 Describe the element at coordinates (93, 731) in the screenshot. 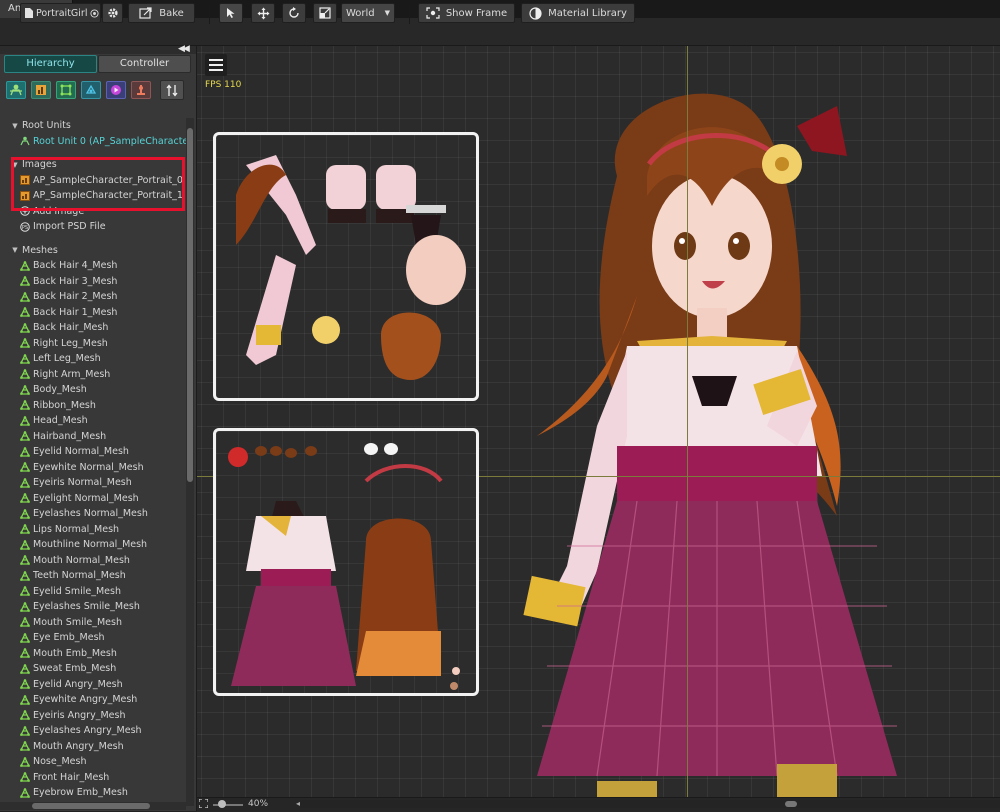

I see `tree-item-mesh: Eyelashes Angry_Mesh` at that location.